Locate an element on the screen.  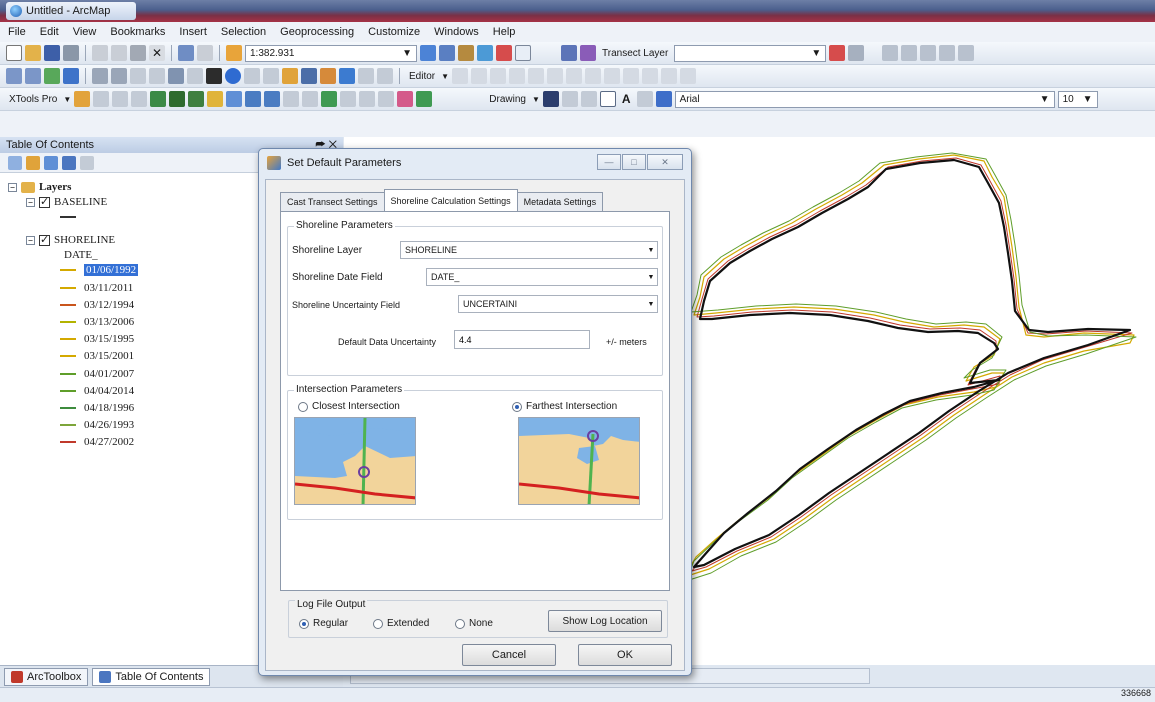
map-scale-combo: 1:382.931 ▼ is located at coordinates (331, 53).